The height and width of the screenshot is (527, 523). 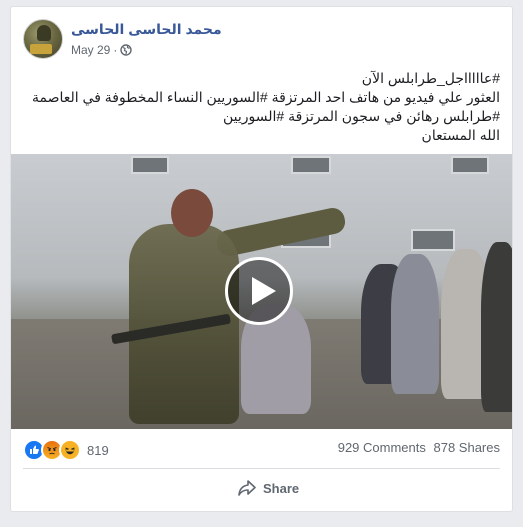 I want to click on haha-icon, so click(x=70, y=450).